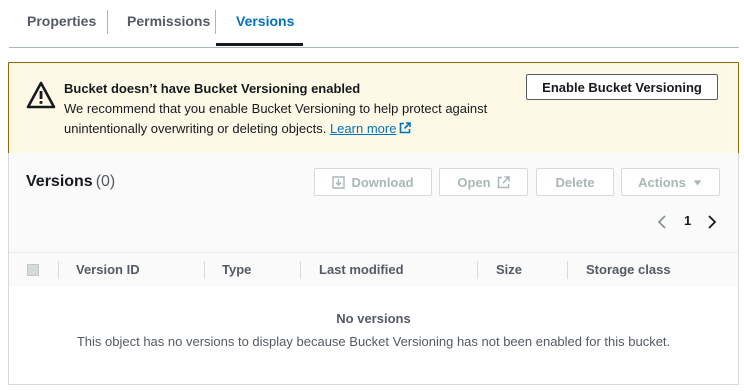 The width and height of the screenshot is (744, 391). Describe the element at coordinates (33, 270) in the screenshot. I see `select-all-checkbox` at that location.